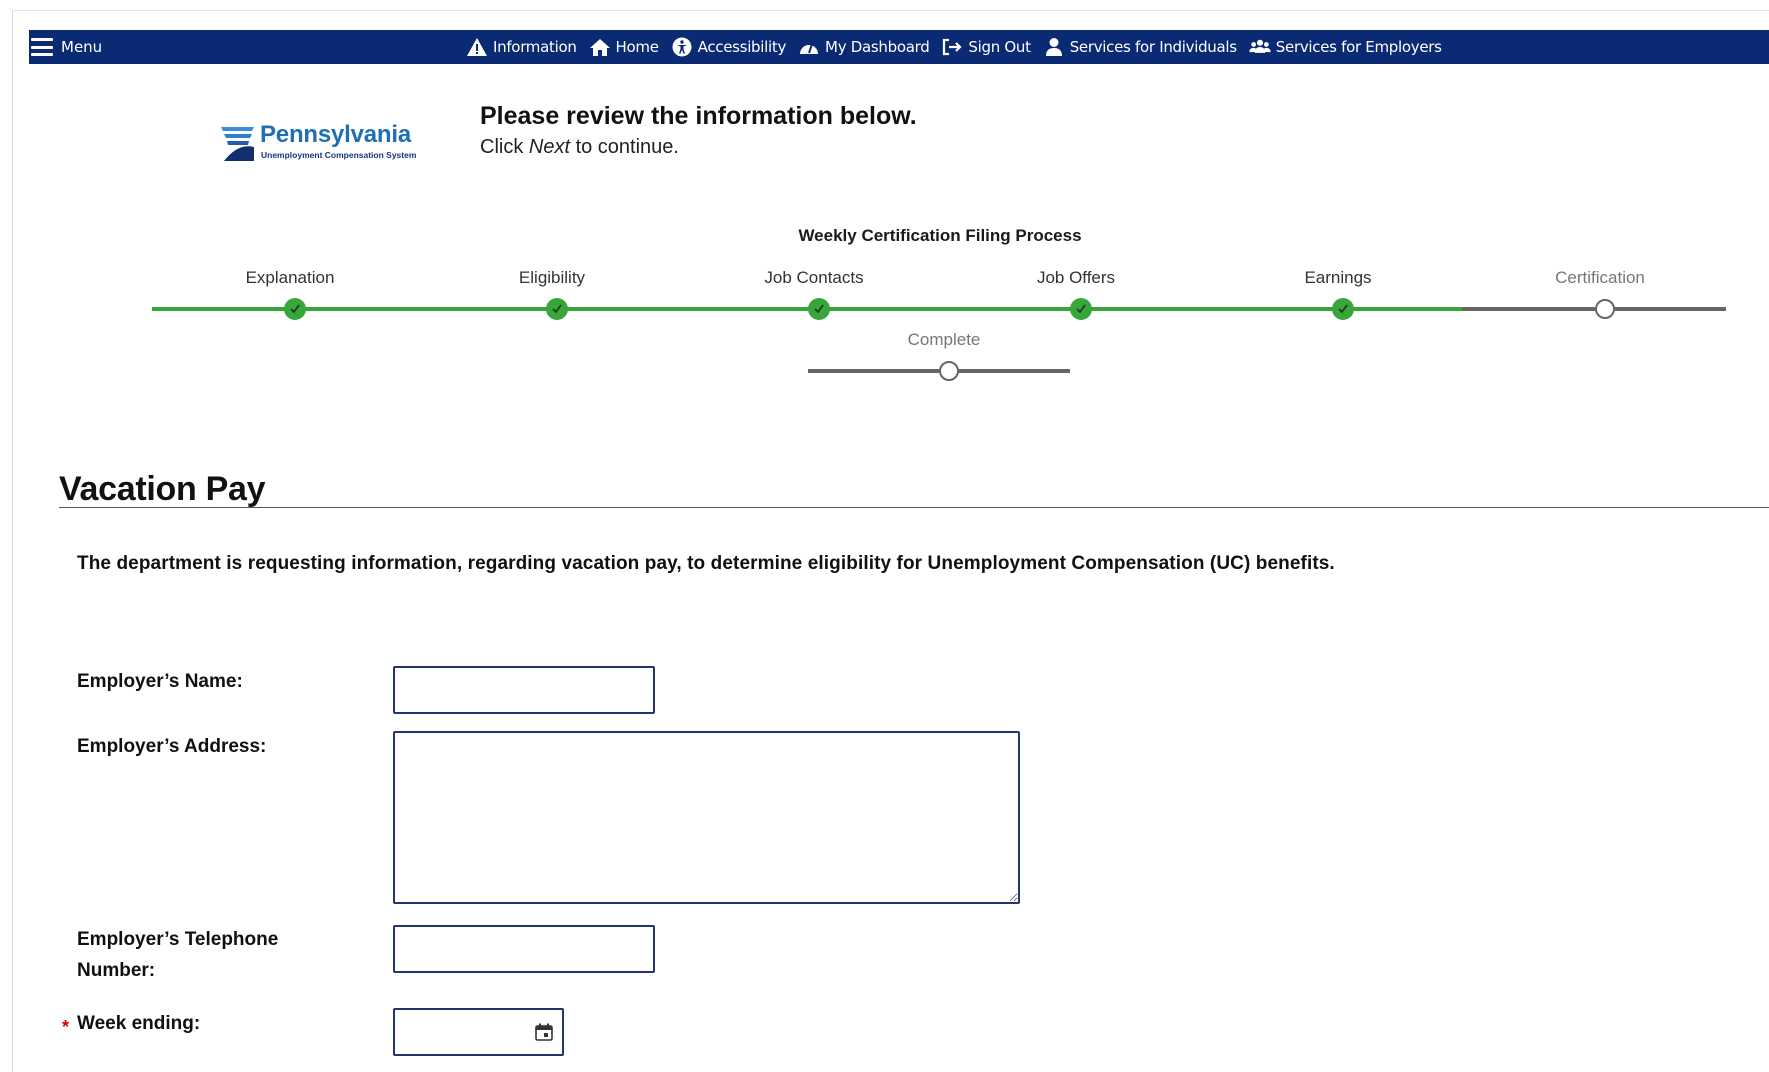 The image size is (1769, 1072). Describe the element at coordinates (600, 47) in the screenshot. I see `home-icon` at that location.